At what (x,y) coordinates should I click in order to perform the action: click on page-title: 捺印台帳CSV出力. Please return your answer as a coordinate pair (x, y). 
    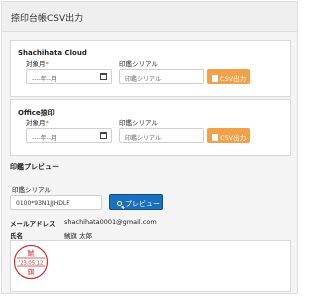
    Looking at the image, I should click on (47, 19).